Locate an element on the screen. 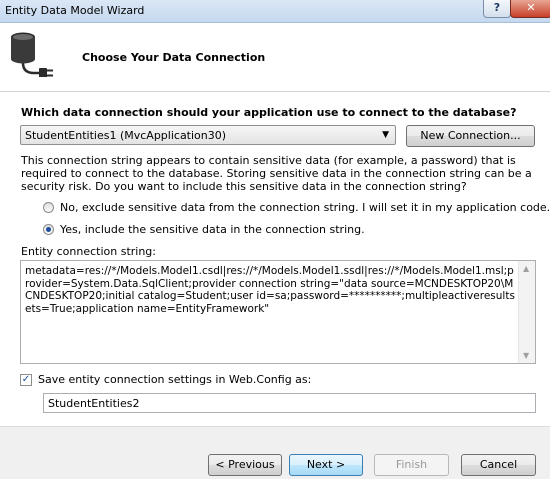 The height and width of the screenshot is (479, 550). close-button: ✕ is located at coordinates (530, 9).